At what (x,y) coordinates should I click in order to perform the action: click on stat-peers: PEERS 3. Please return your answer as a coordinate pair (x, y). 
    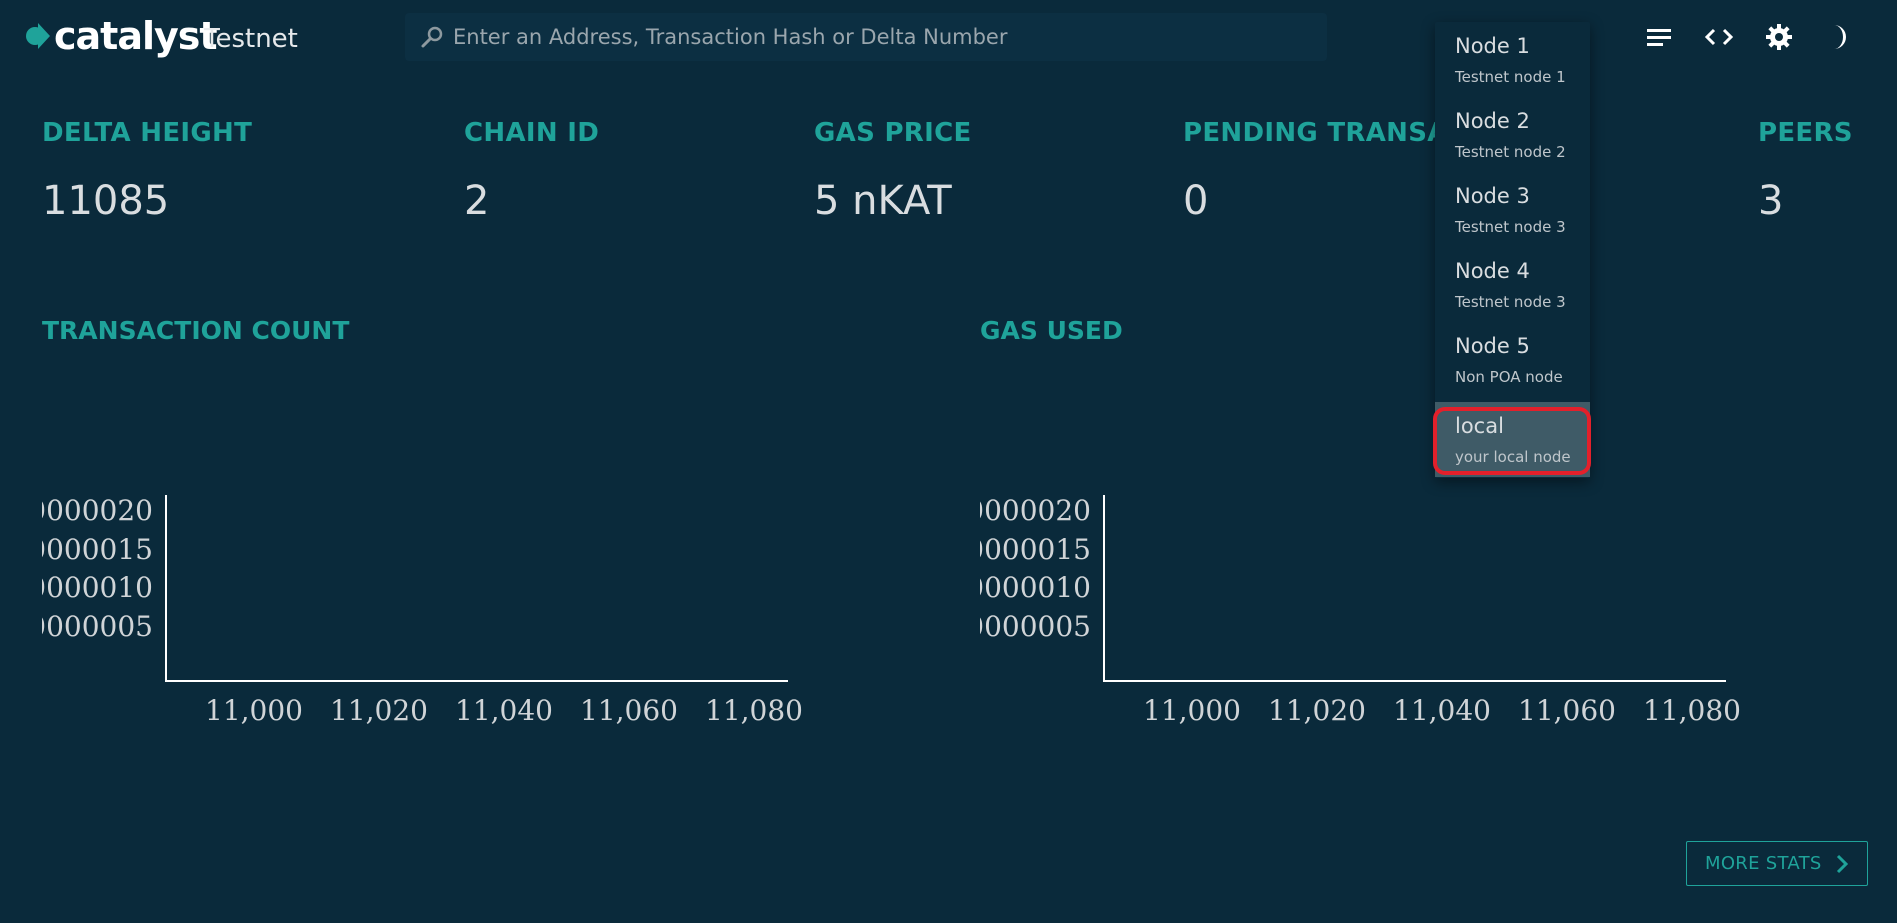
    Looking at the image, I should click on (1805, 171).